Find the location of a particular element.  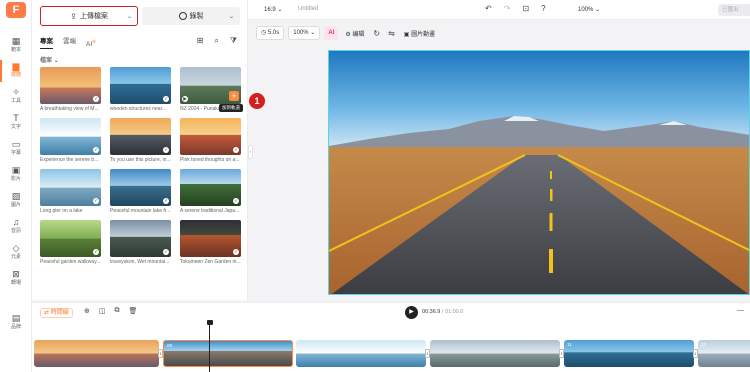

duration-value: 5.0s is located at coordinates (273, 33).